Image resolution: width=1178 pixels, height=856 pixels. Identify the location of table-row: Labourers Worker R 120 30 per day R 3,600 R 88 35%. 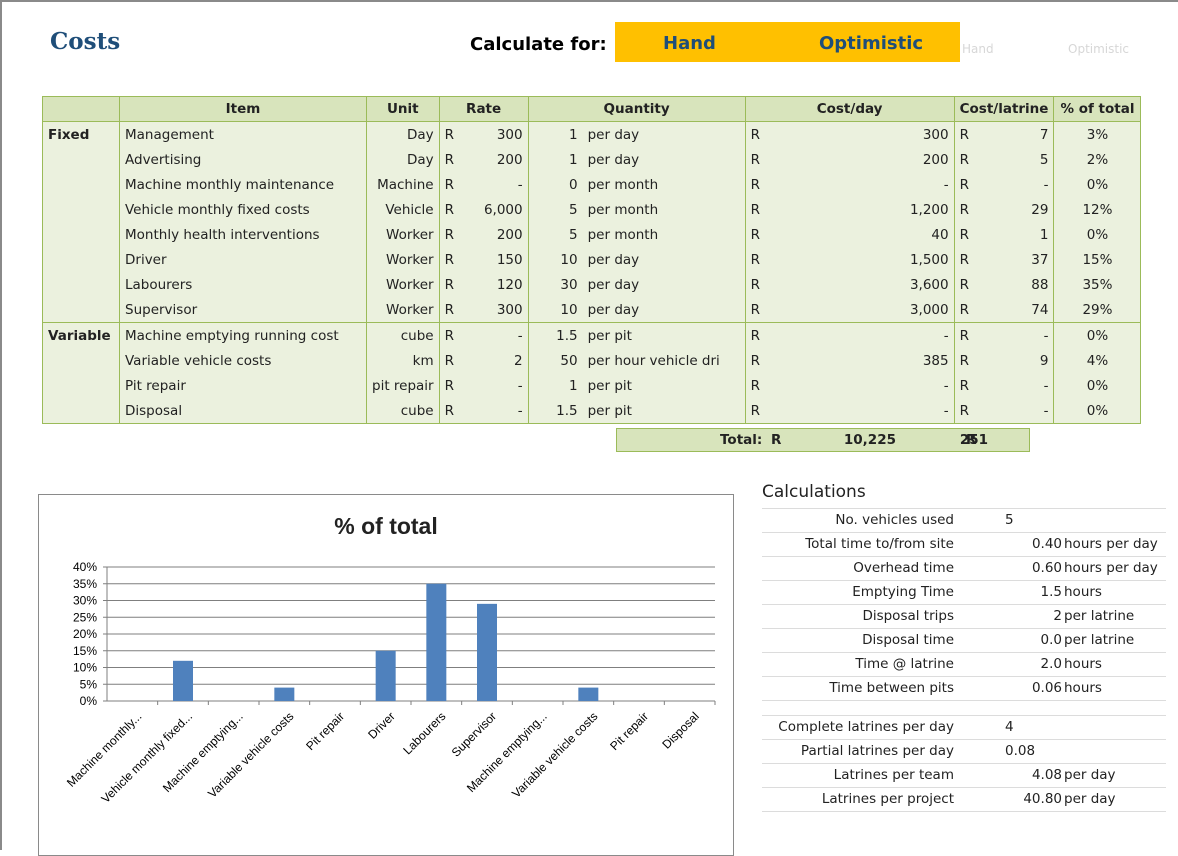
(592, 284).